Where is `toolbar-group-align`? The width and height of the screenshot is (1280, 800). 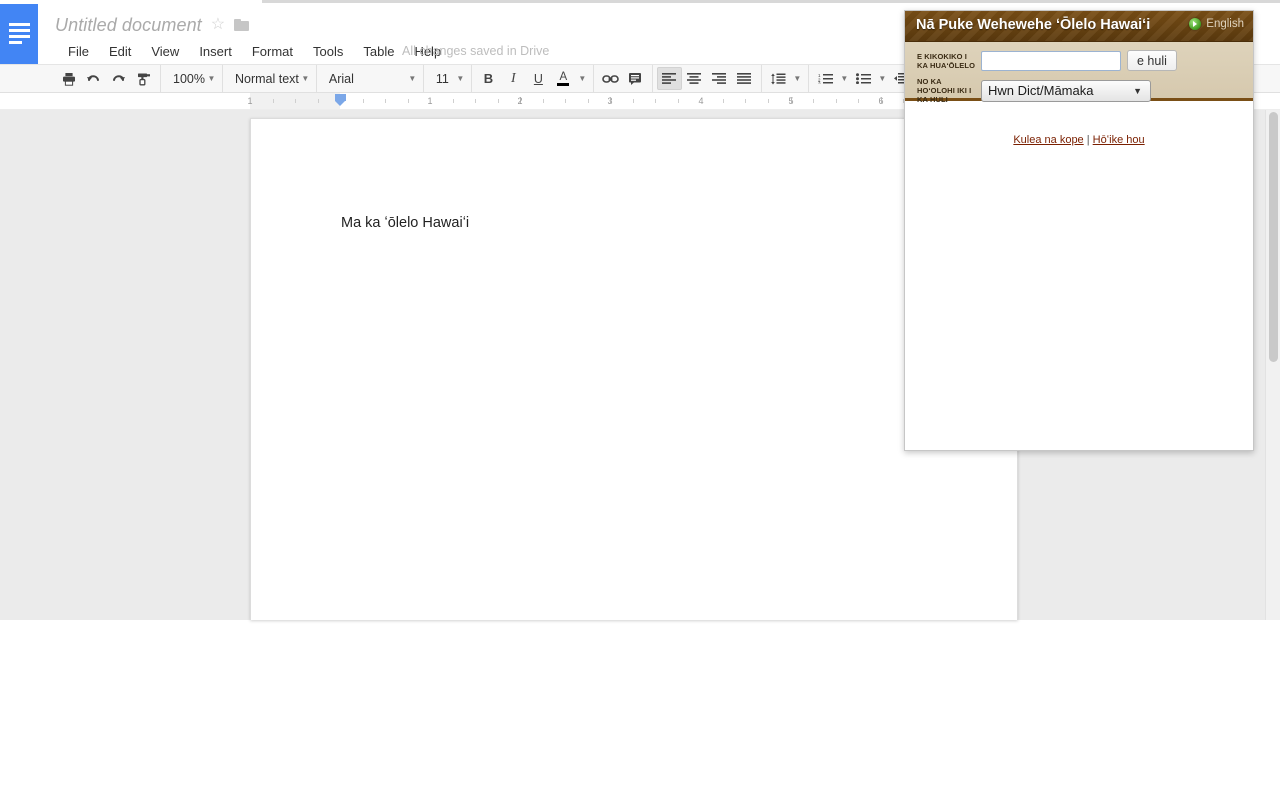
toolbar-group-align is located at coordinates (707, 78).